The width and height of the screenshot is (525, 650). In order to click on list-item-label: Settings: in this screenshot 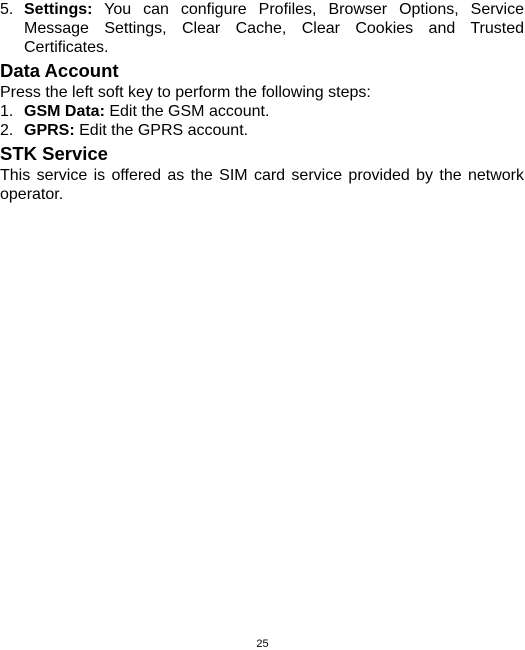, I will do `click(58, 9)`.